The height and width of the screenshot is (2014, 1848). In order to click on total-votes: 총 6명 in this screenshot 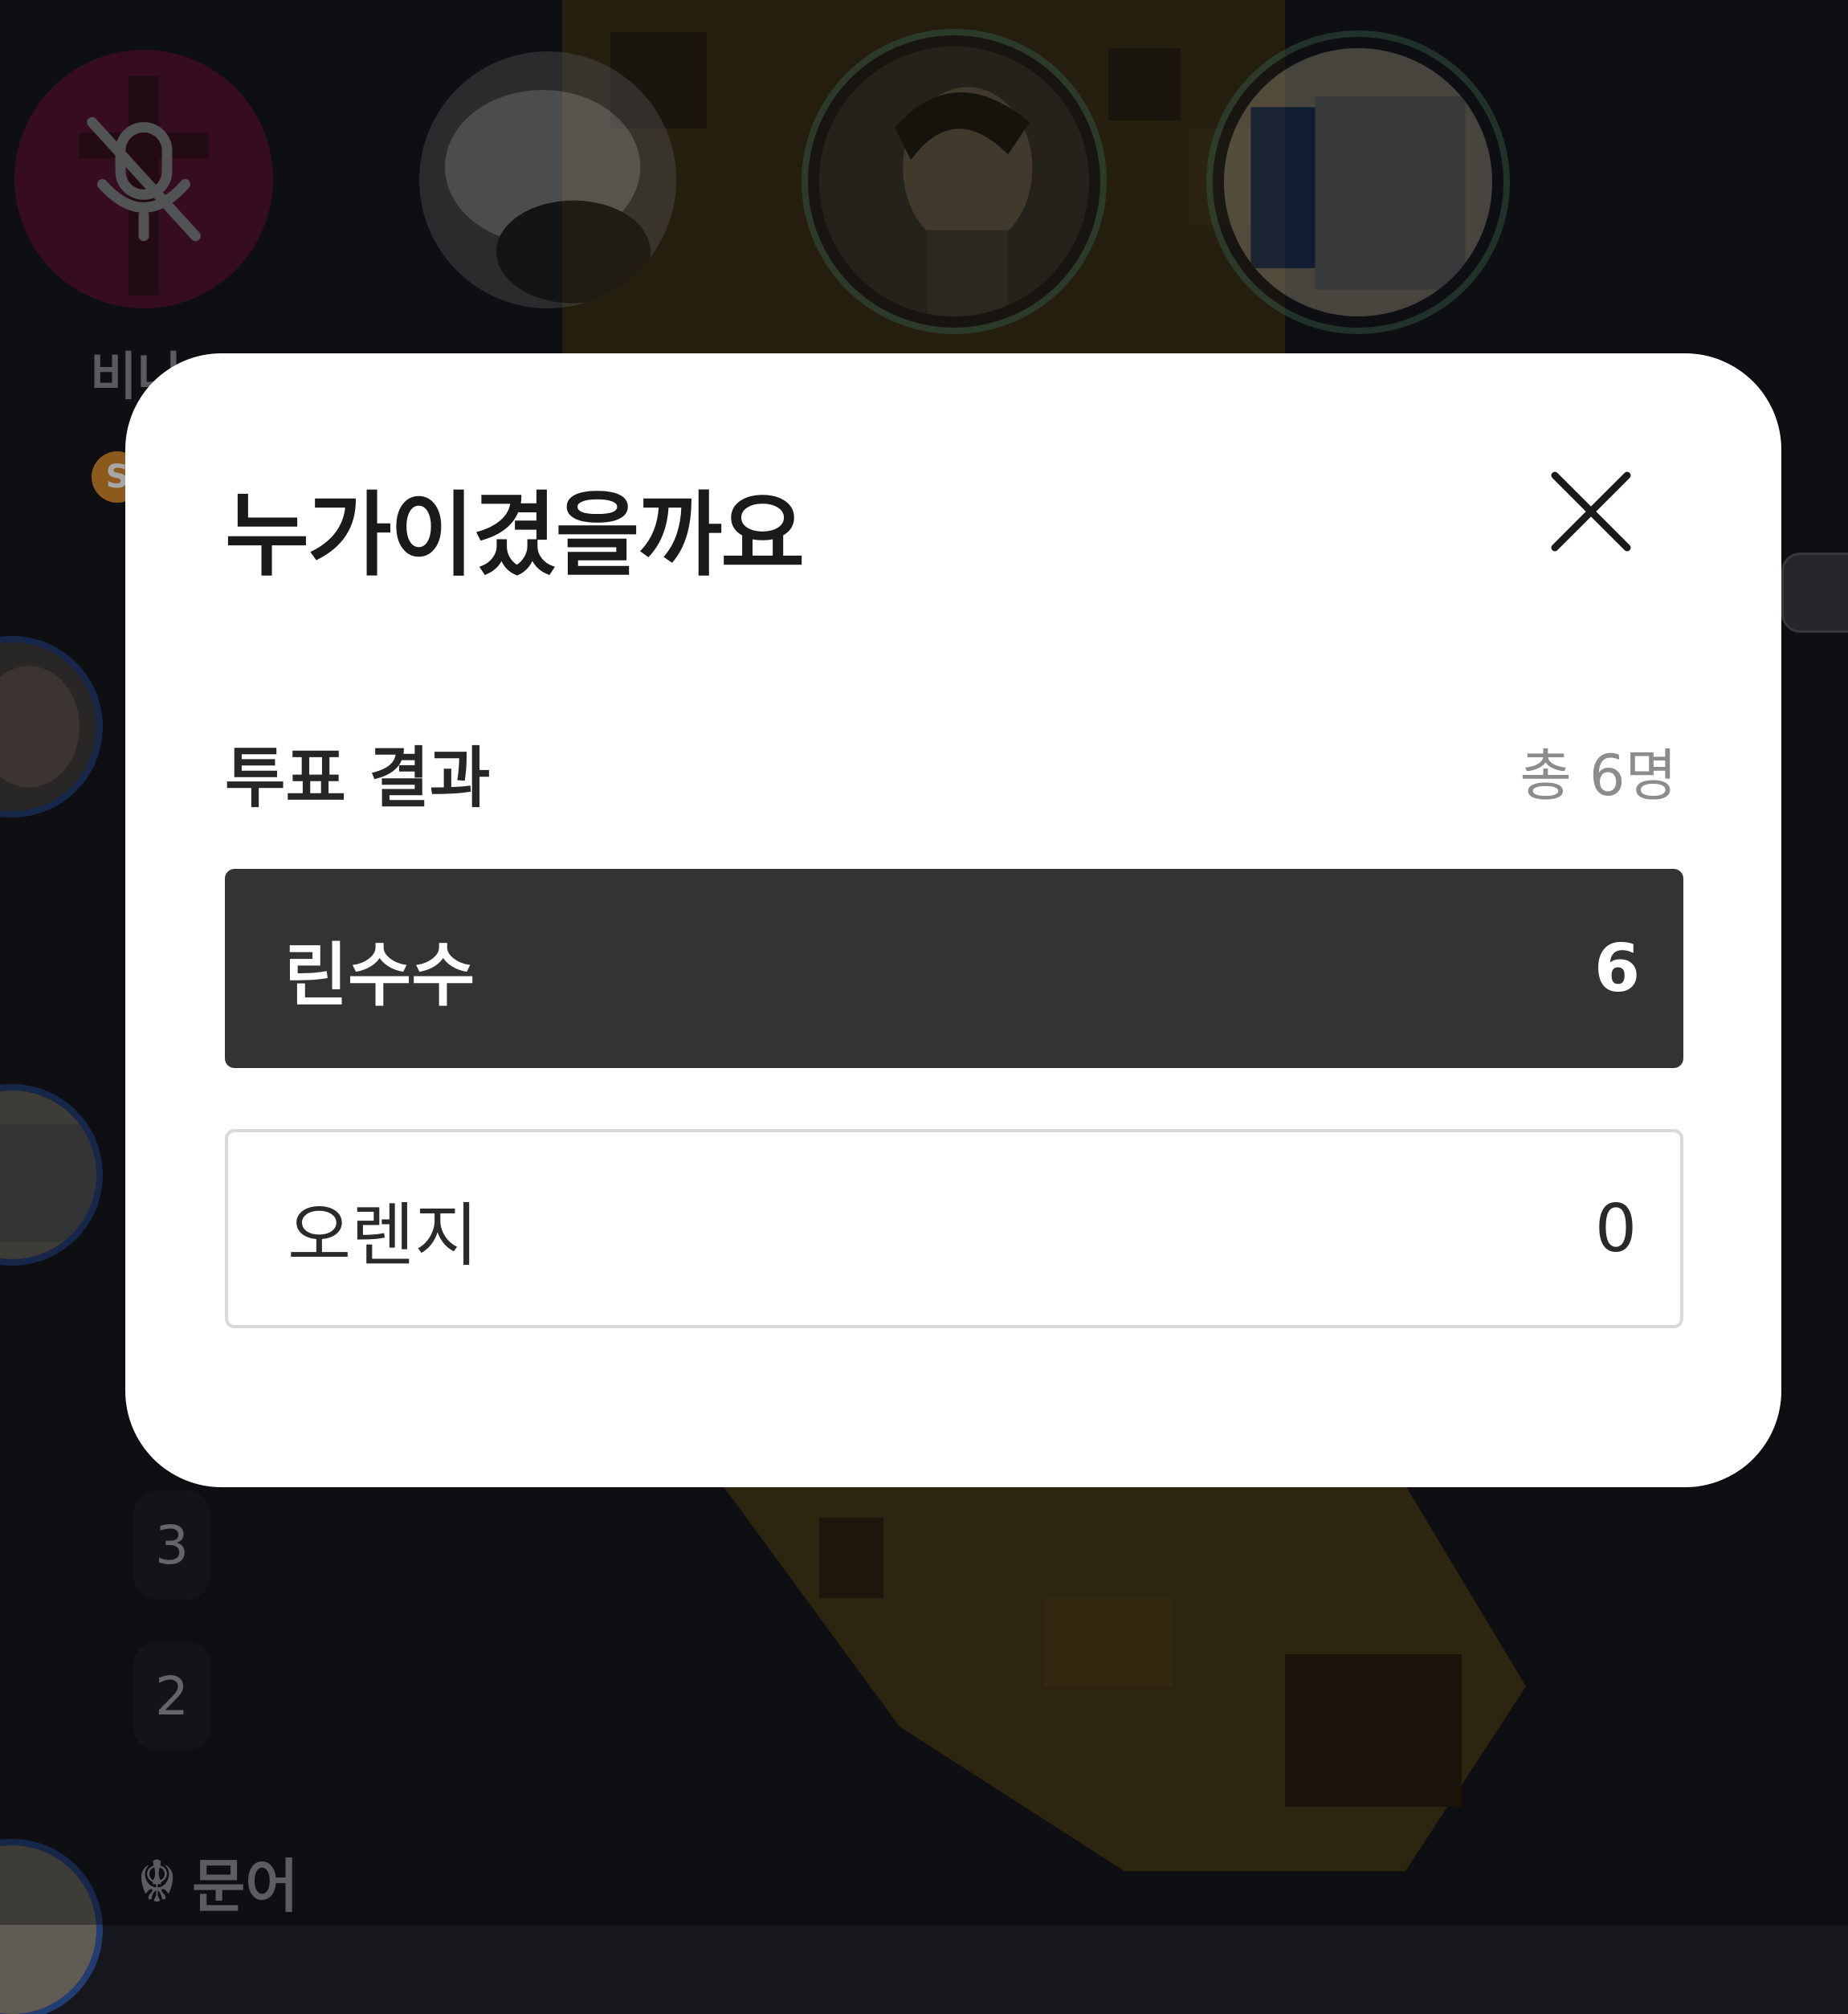, I will do `click(1598, 776)`.